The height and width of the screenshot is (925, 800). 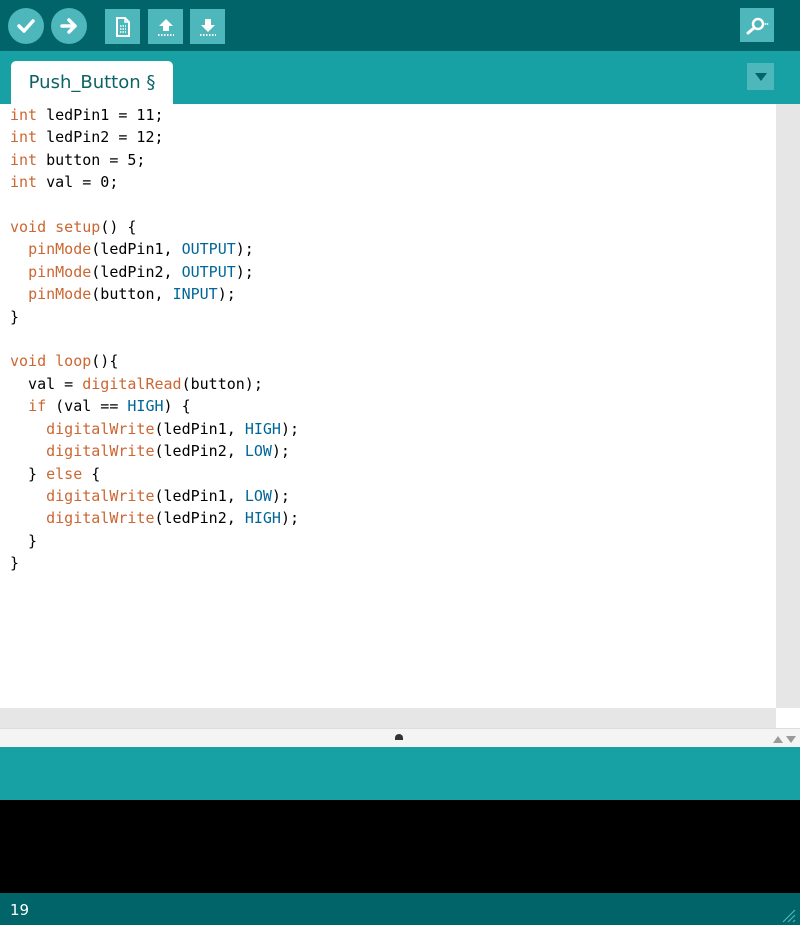 I want to click on serial-monitor-button, so click(x=757, y=25).